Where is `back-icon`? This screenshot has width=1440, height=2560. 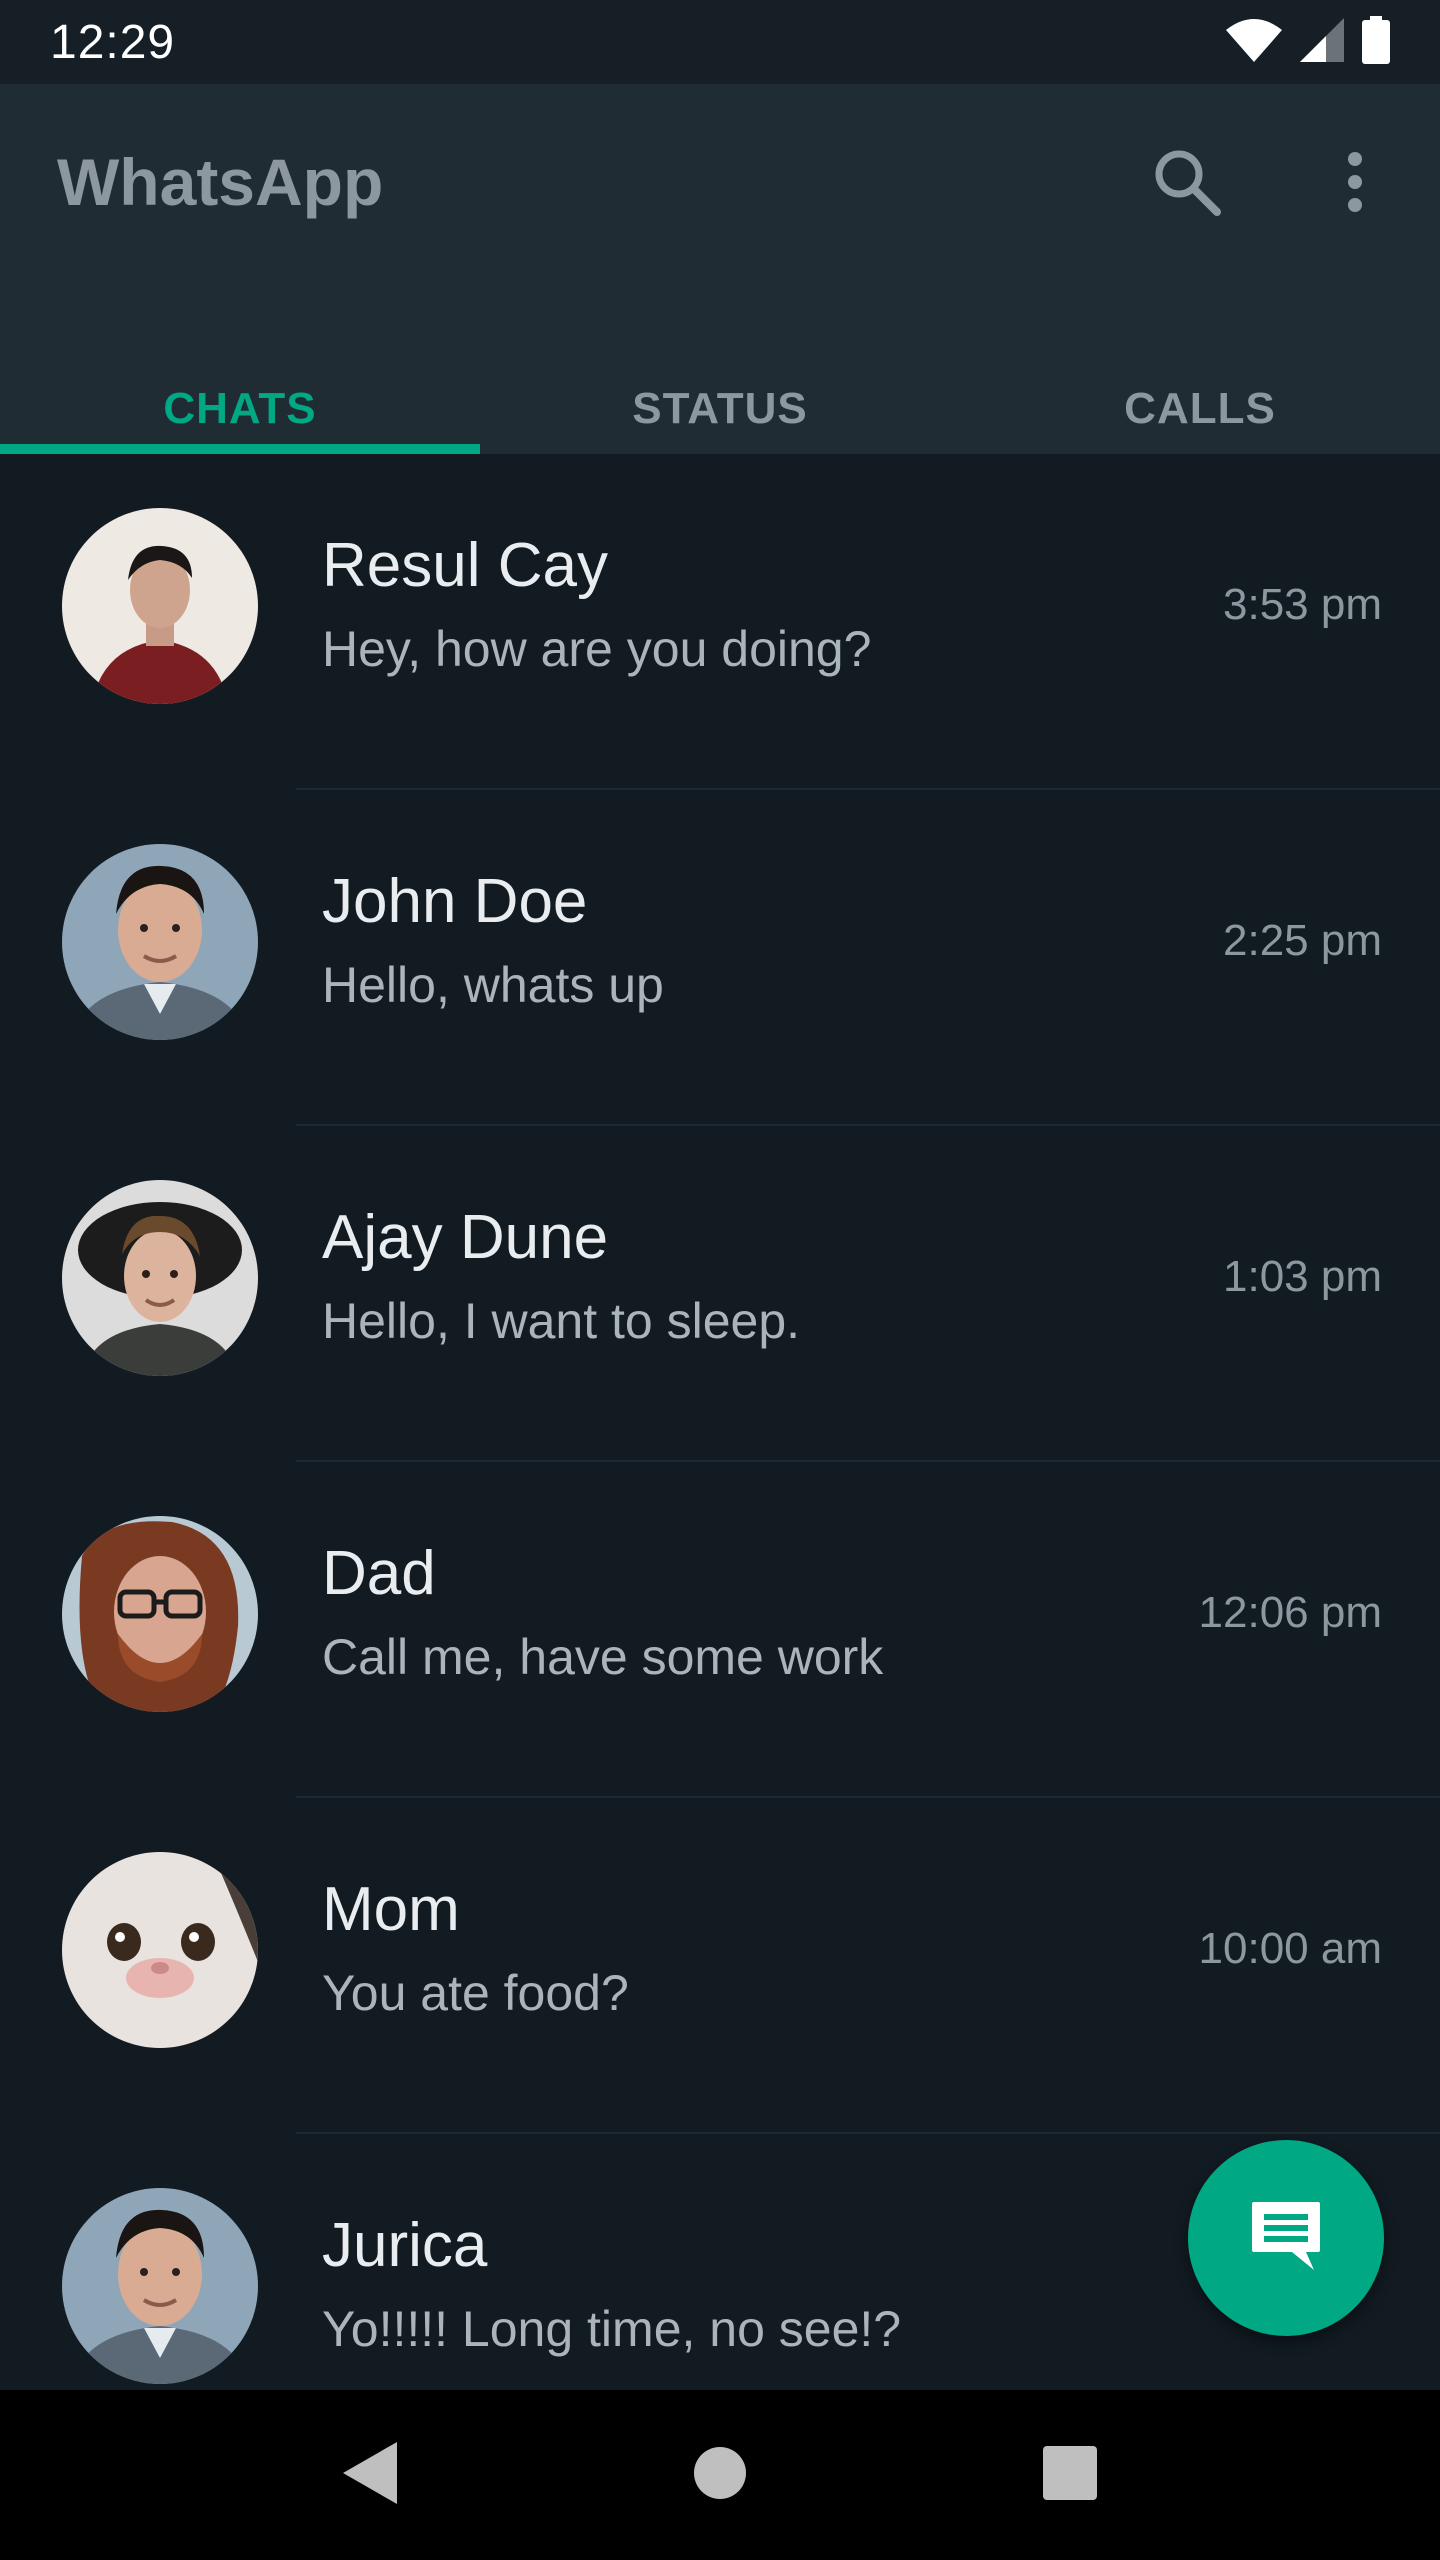
back-icon is located at coordinates (370, 2475).